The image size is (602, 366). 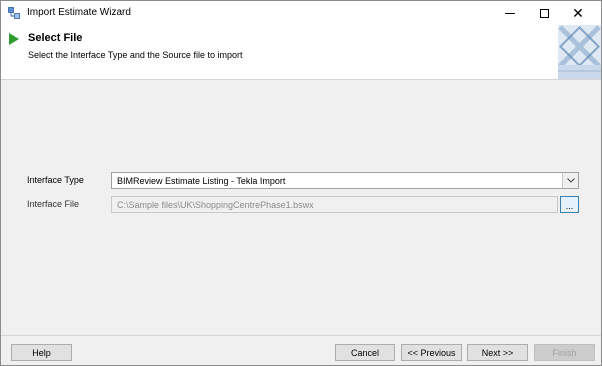 I want to click on maximize-icon, so click(x=544, y=13).